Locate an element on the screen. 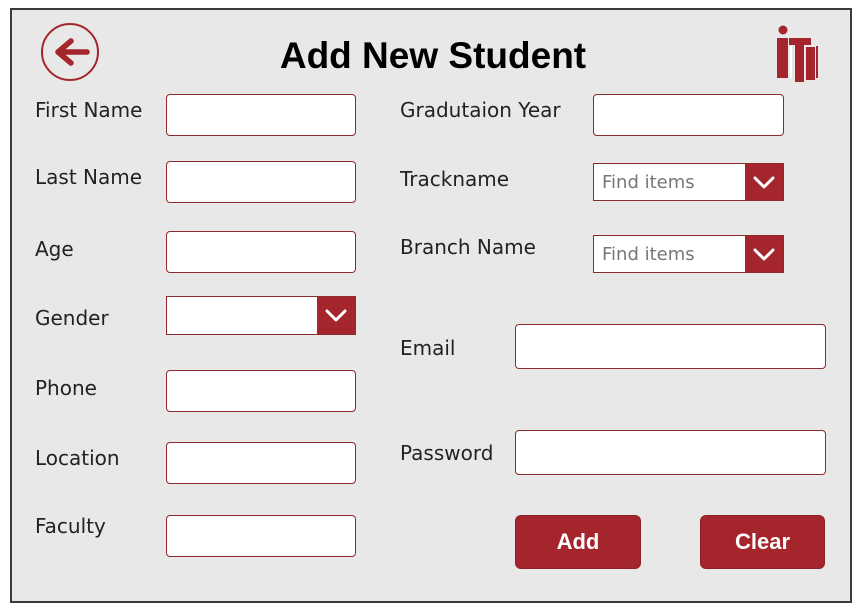 This screenshot has width=866, height=609. trackname-combobox: Find items is located at coordinates (688, 182).